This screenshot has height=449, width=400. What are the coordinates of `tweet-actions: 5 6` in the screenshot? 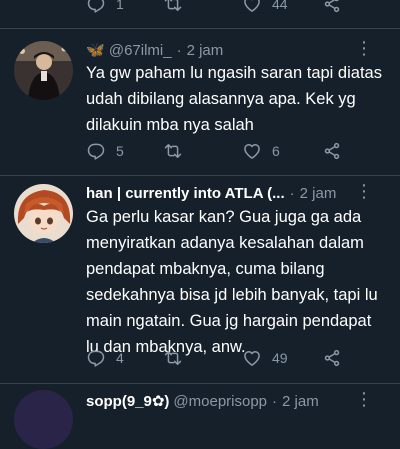 It's located at (200, 151).